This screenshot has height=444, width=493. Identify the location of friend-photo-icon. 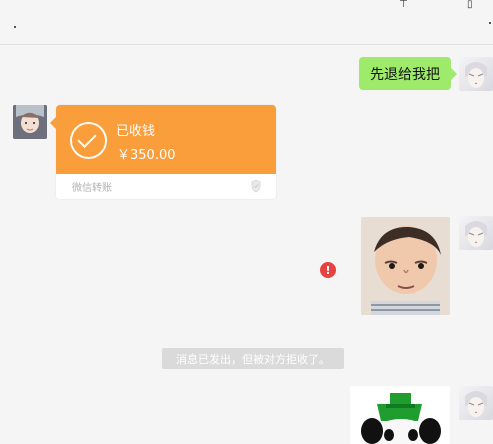
(30, 122).